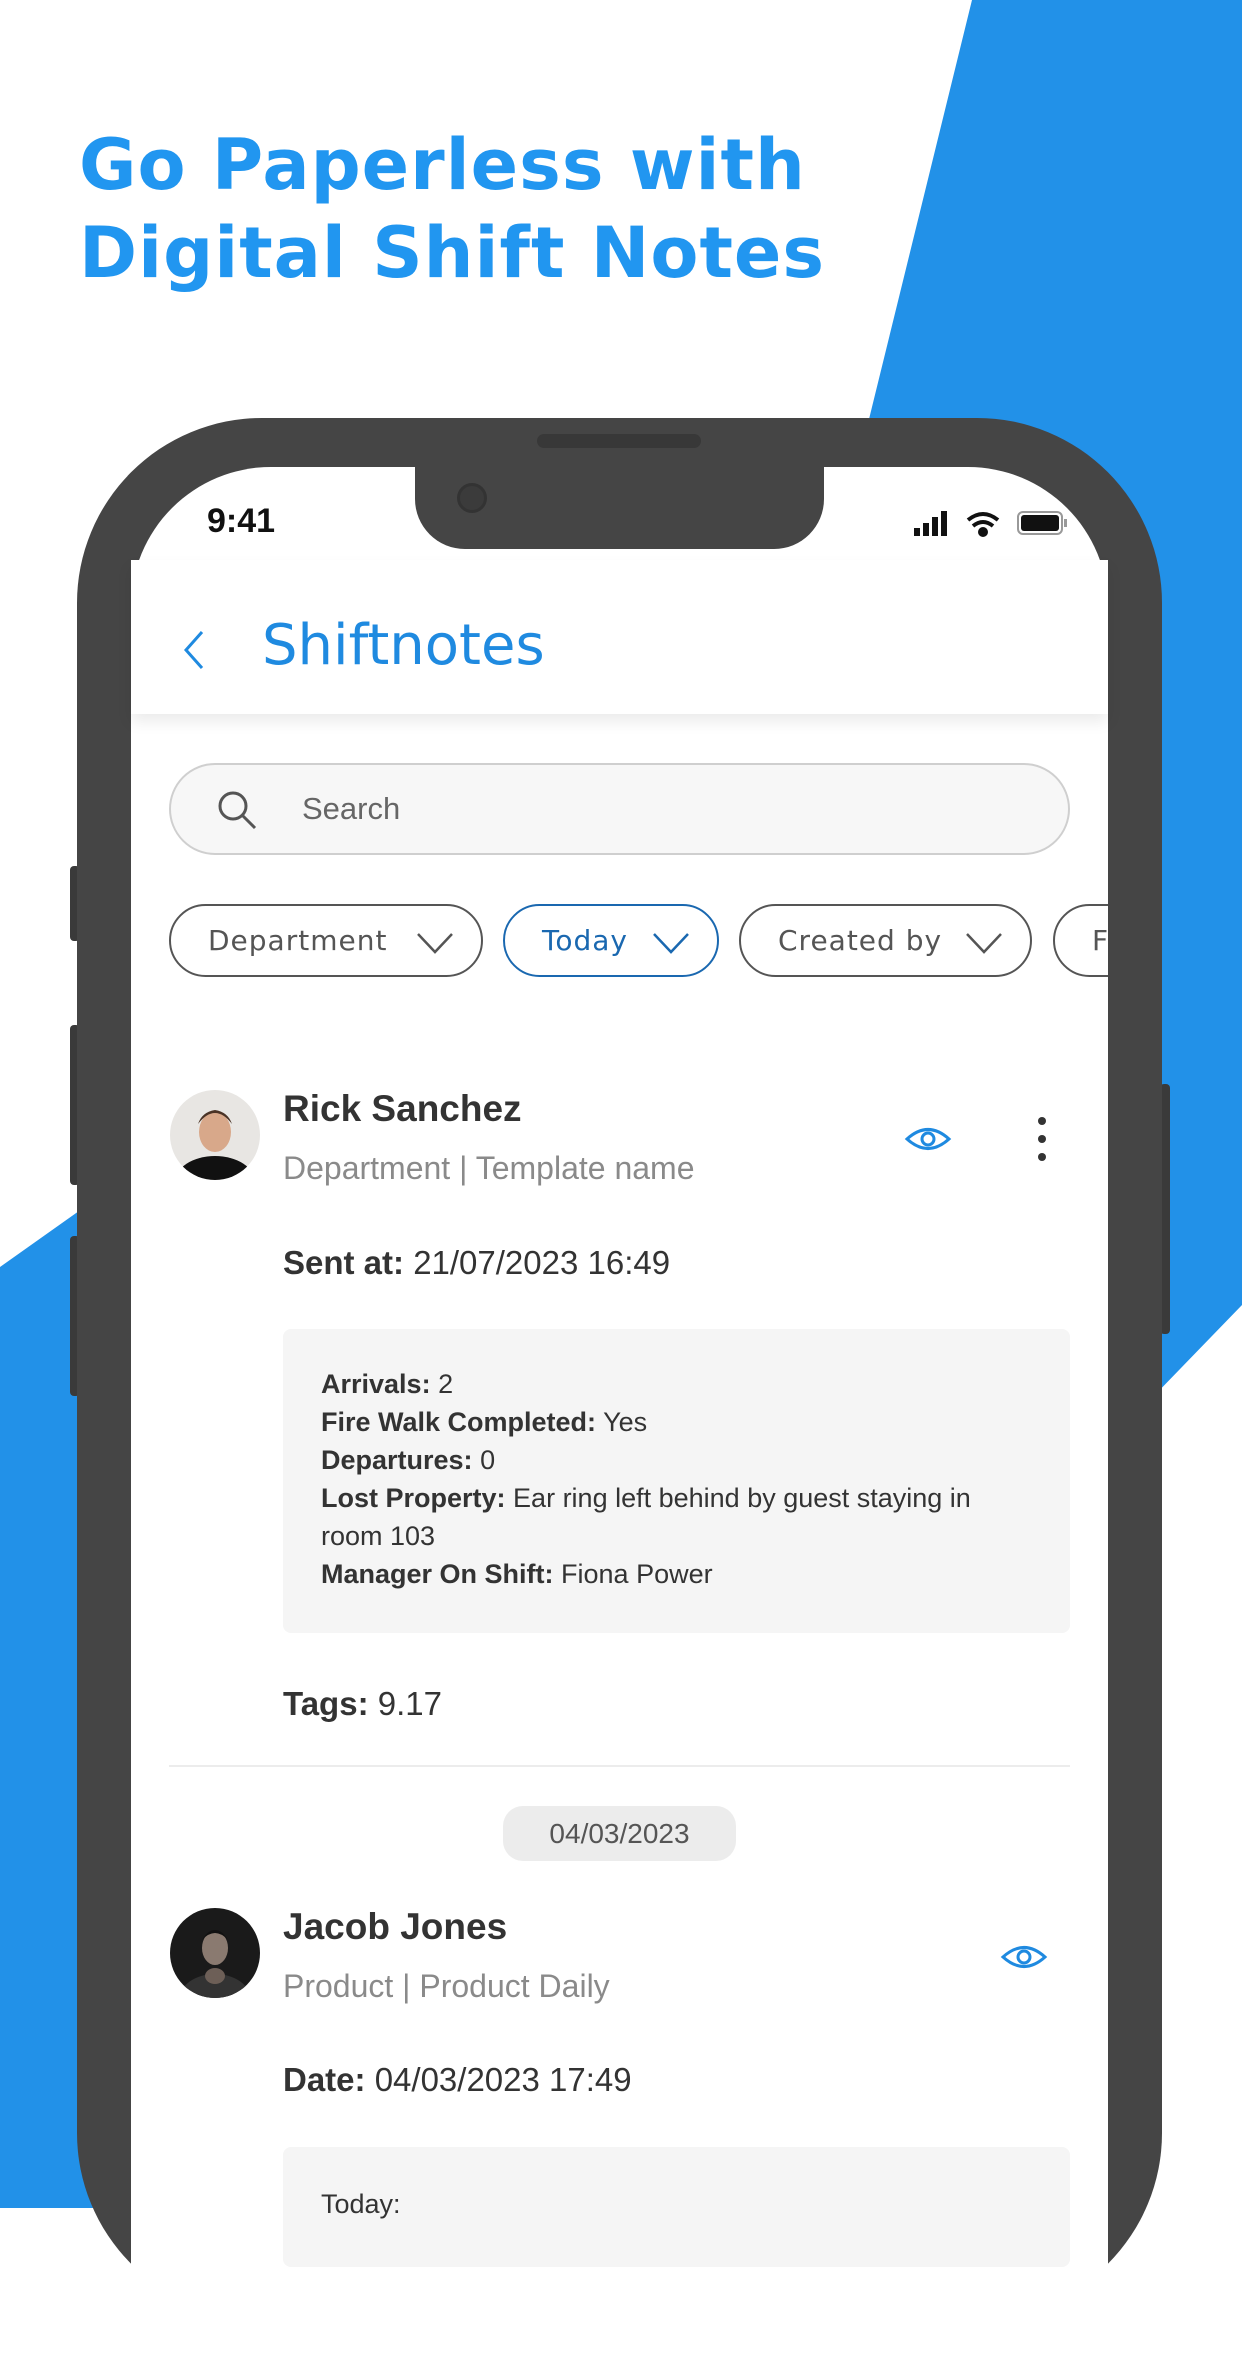 Image resolution: width=1242 pixels, height=2367 pixels. Describe the element at coordinates (409, 1703) in the screenshot. I see `tags-value: 9.17` at that location.